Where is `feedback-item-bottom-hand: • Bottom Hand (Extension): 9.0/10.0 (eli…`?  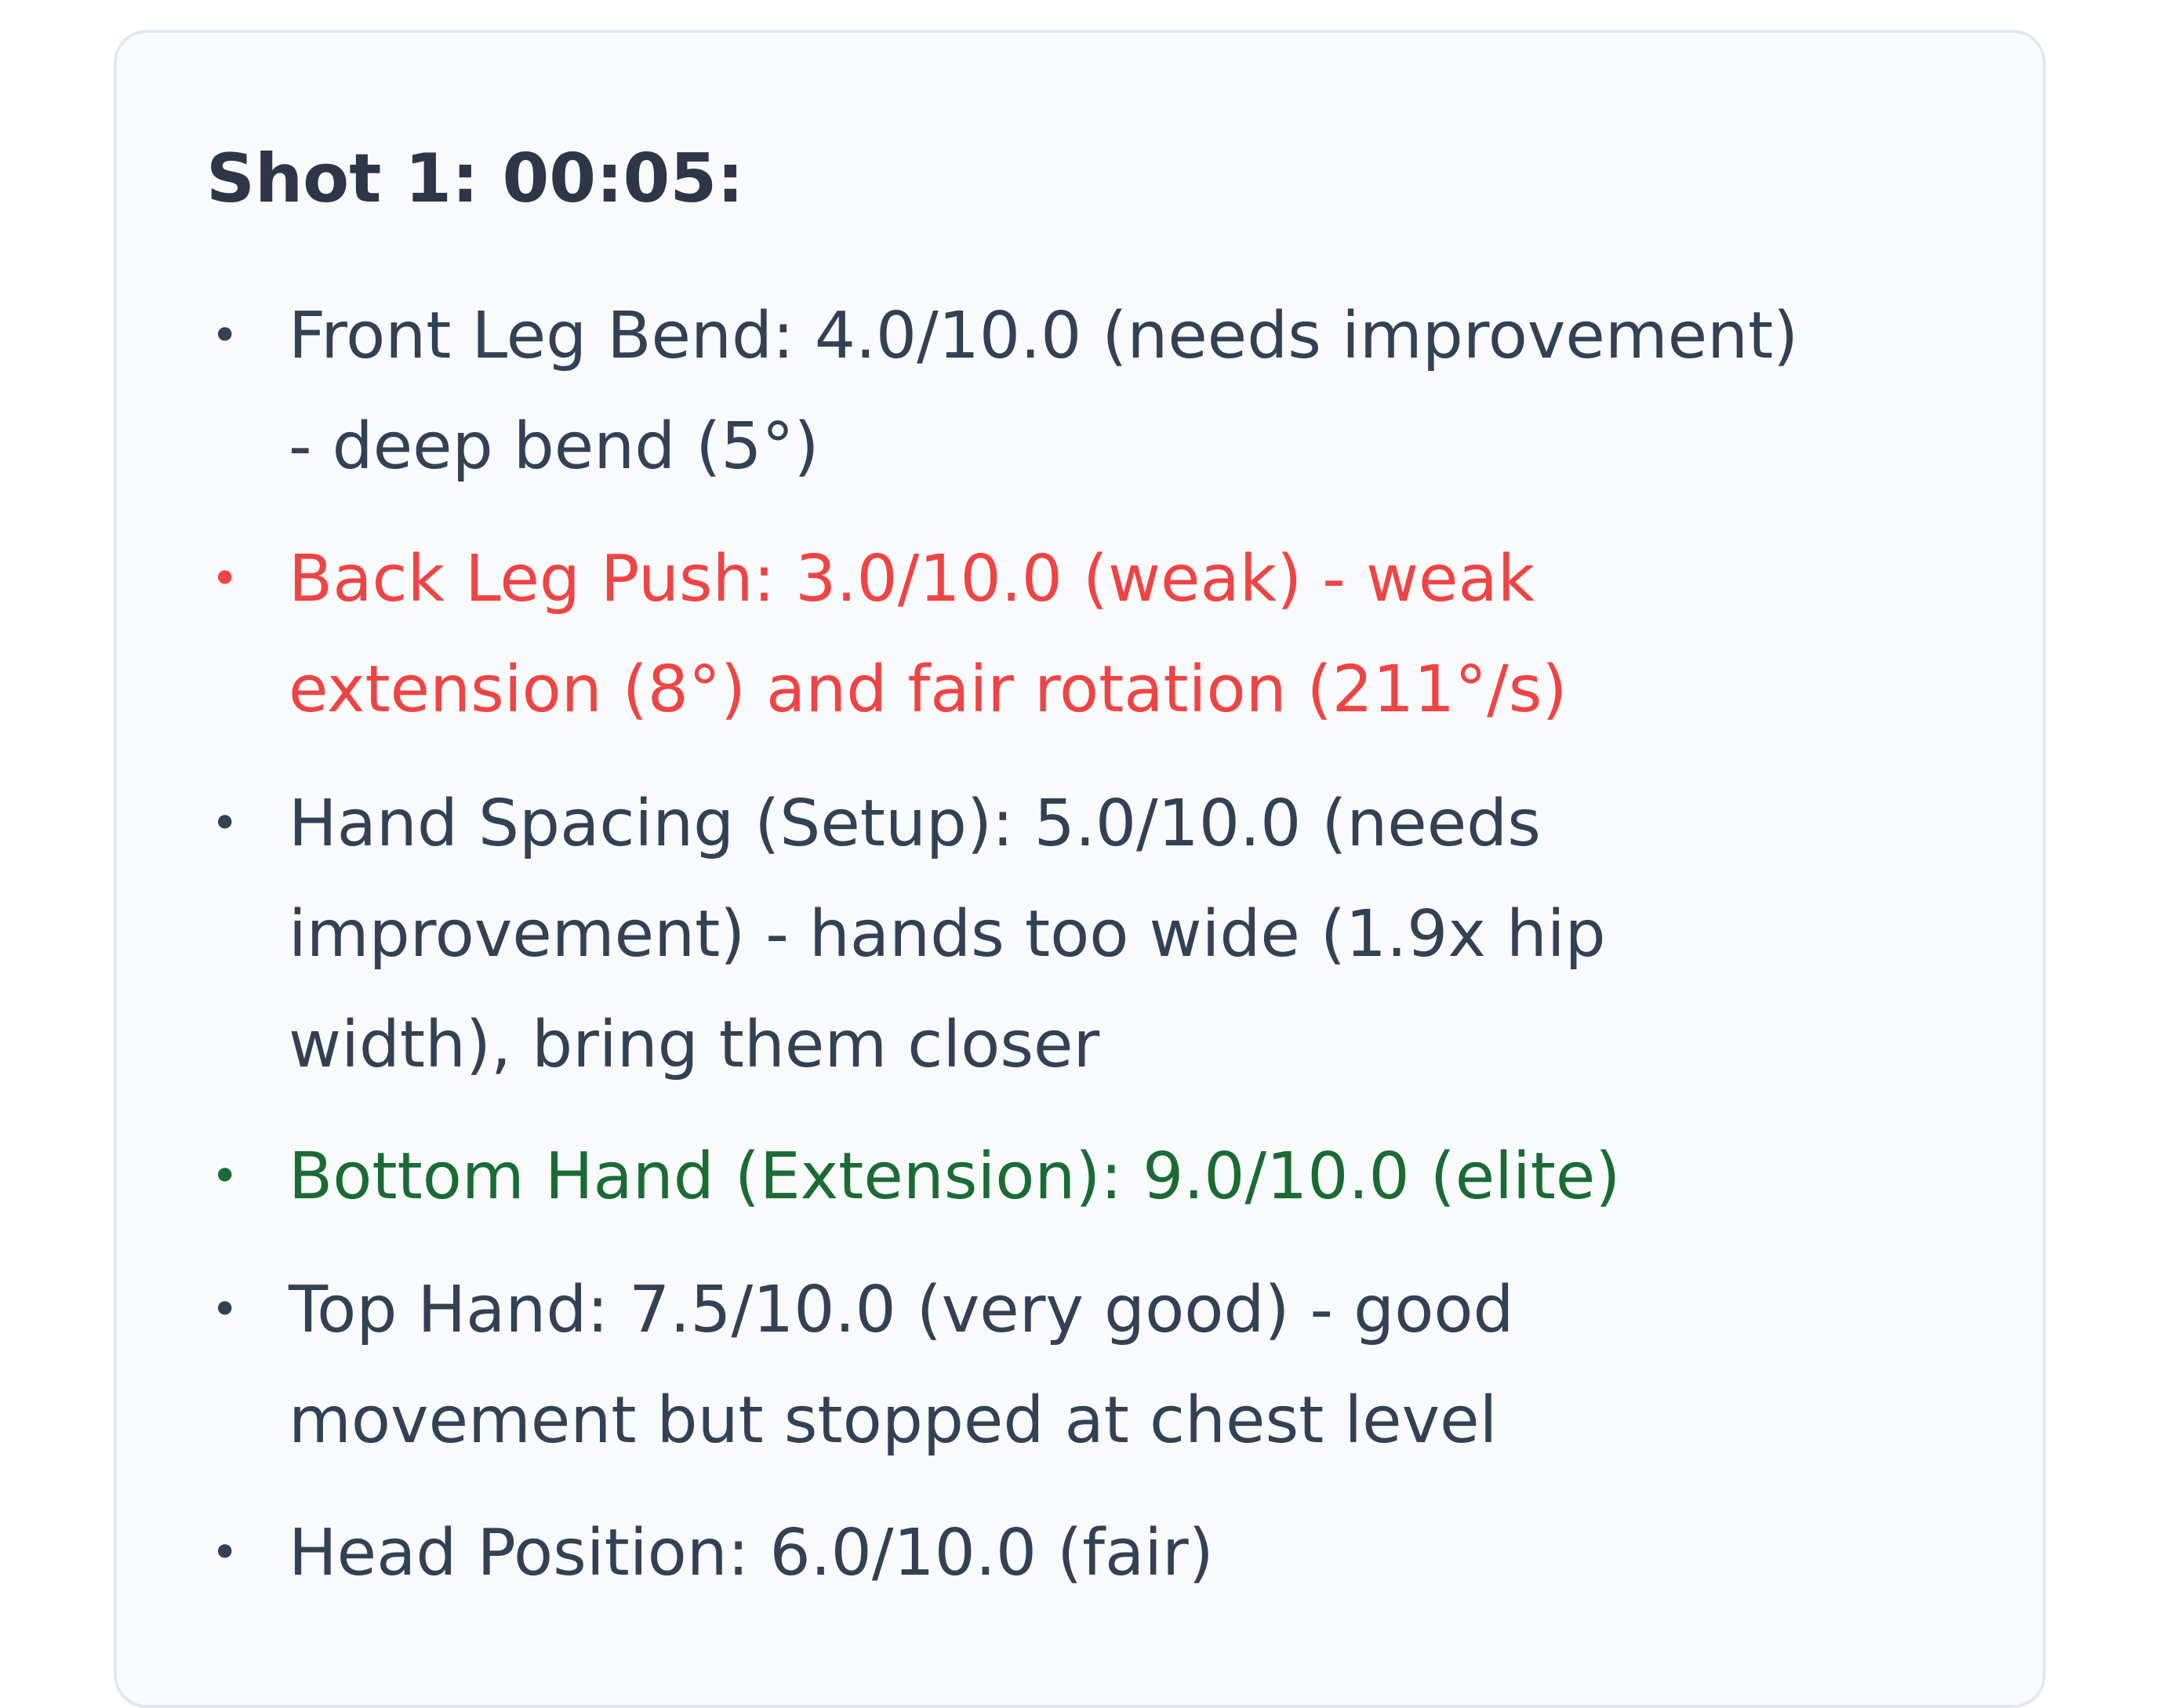 feedback-item-bottom-hand: • Bottom Hand (Extension): 9.0/10.0 (eli… is located at coordinates (1093, 1176).